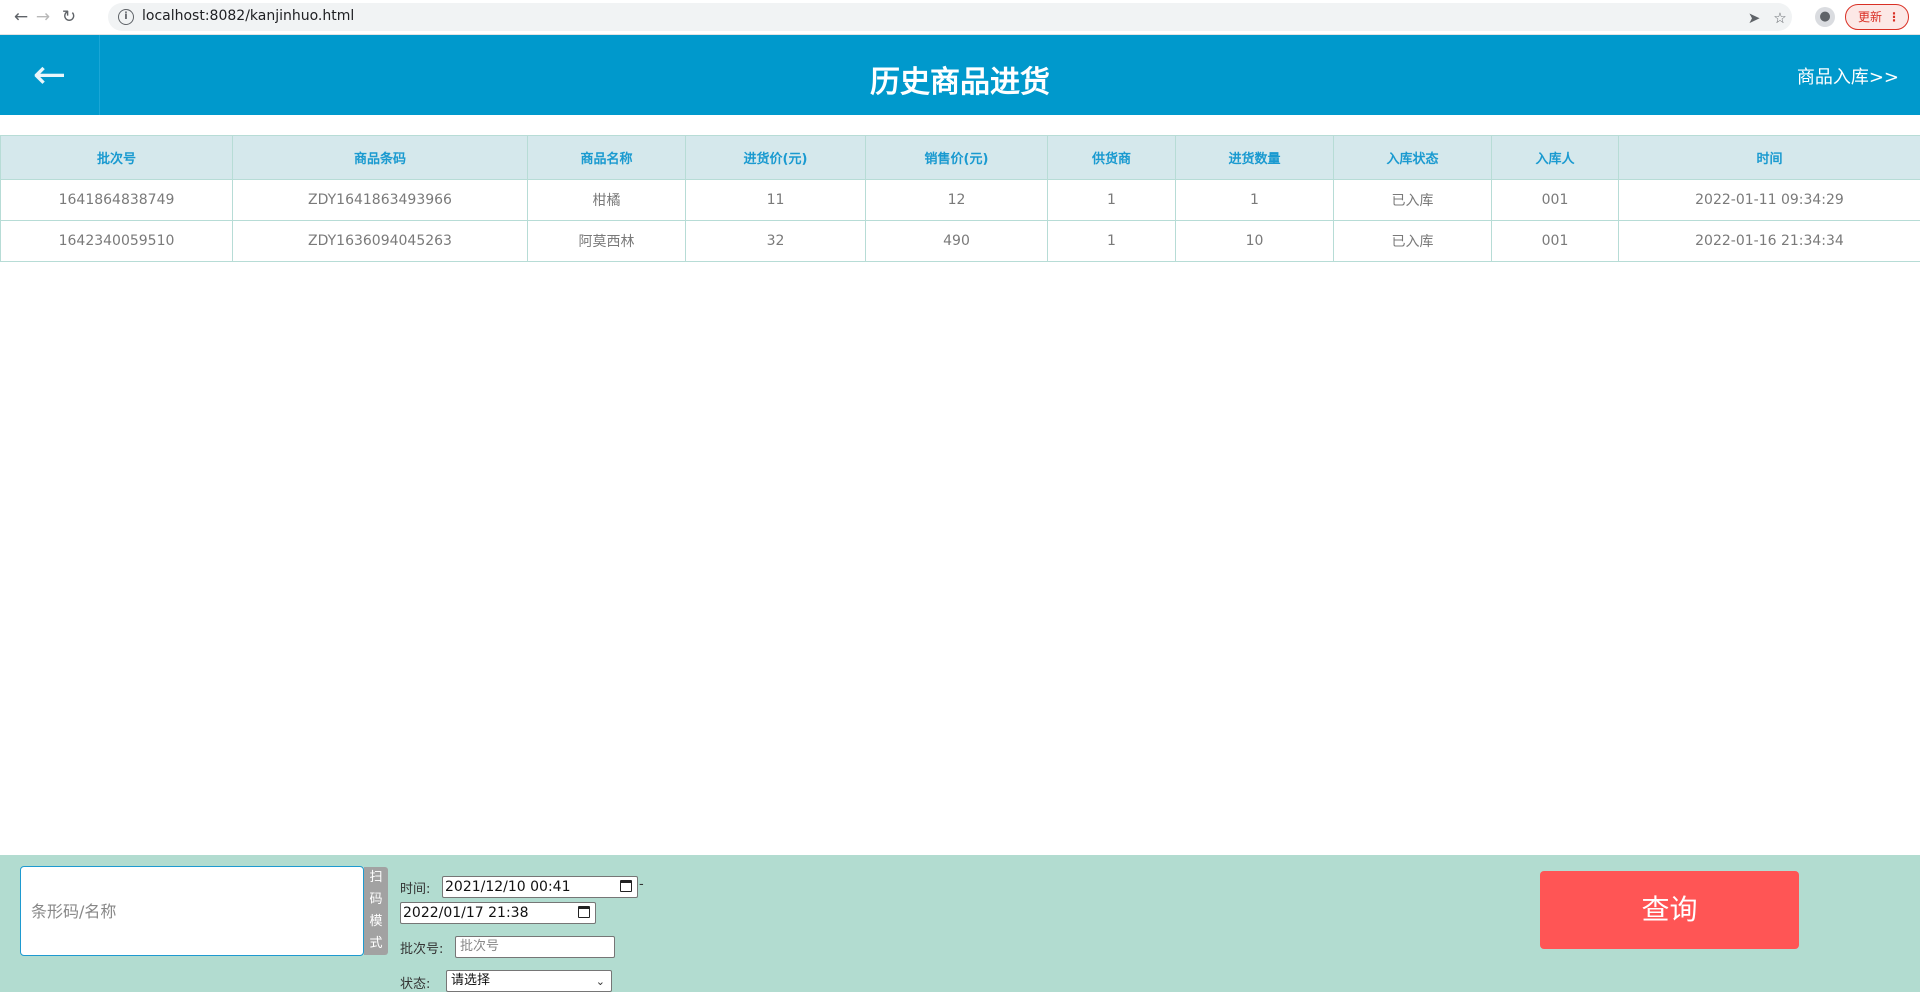  Describe the element at coordinates (1254, 200) in the screenshot. I see `cell-quantity: 1` at that location.